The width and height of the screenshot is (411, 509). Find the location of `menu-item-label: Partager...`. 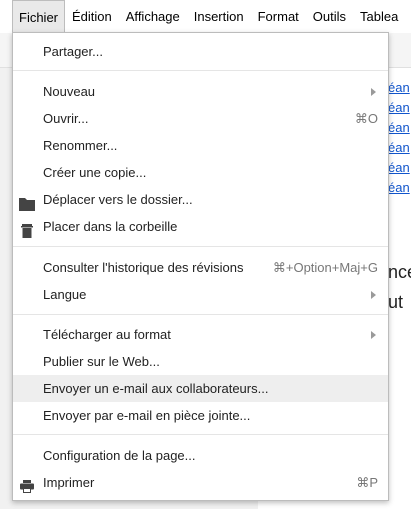

menu-item-label: Partager... is located at coordinates (73, 51).